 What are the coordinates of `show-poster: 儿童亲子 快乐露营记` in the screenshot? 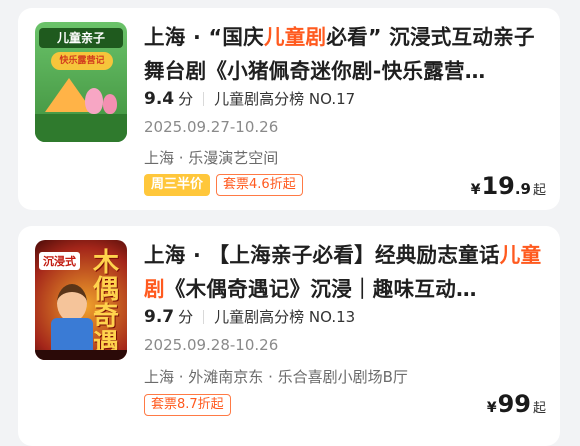 It's located at (81, 82).